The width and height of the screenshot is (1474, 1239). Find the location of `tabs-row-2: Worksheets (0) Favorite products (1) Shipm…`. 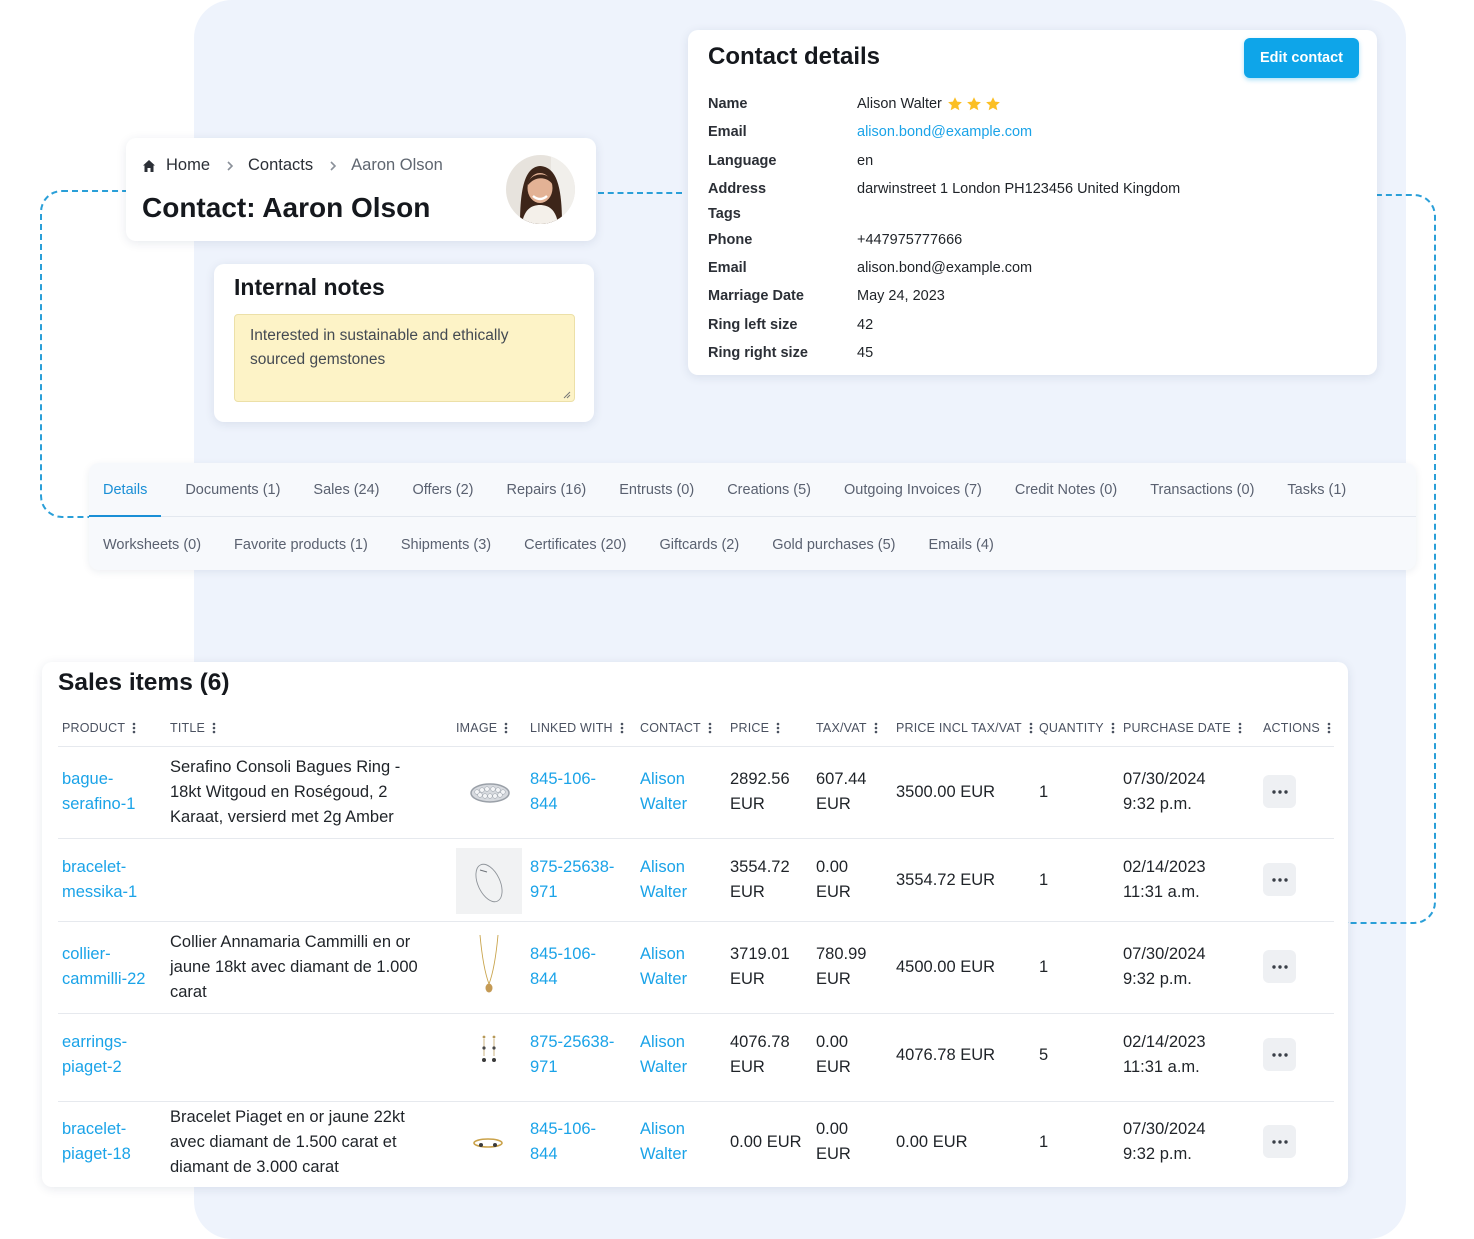

tabs-row-2: Worksheets (0) Favorite products (1) Shipm… is located at coordinates (752, 545).